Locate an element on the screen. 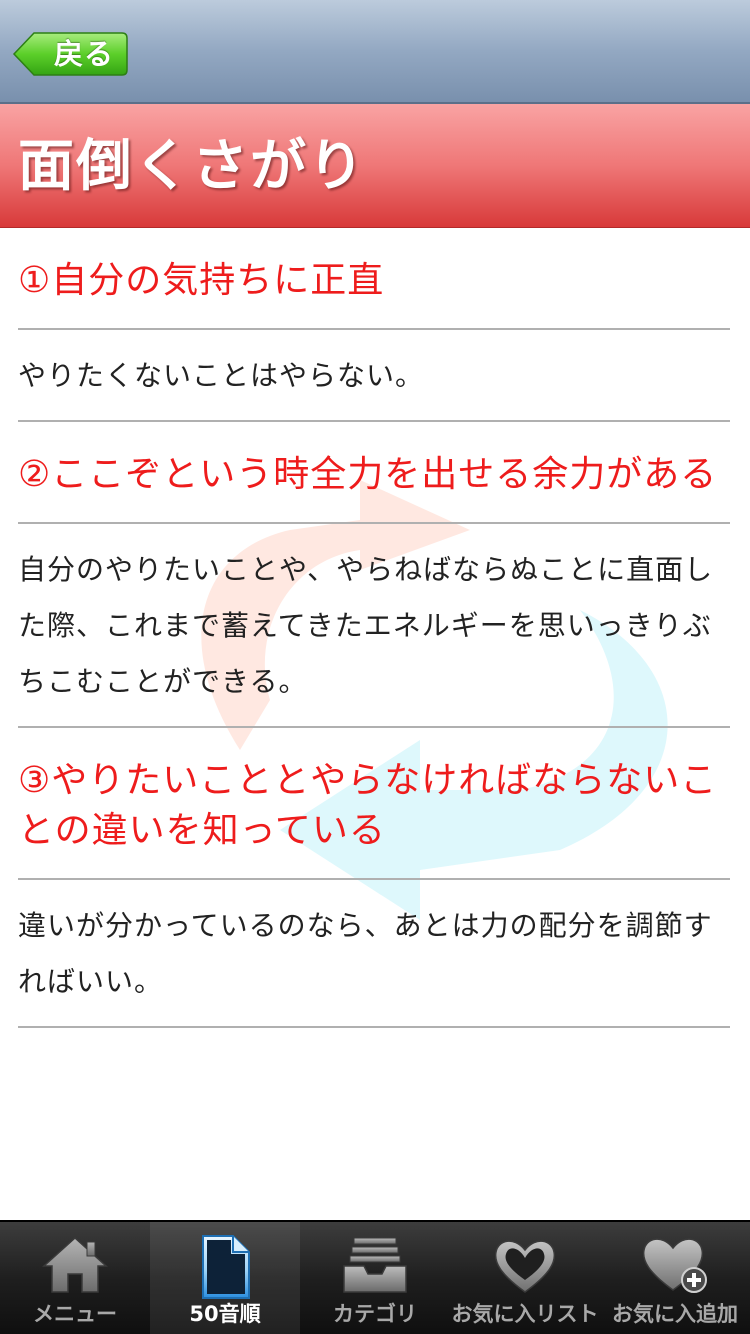  home-icon is located at coordinates (75, 1264).